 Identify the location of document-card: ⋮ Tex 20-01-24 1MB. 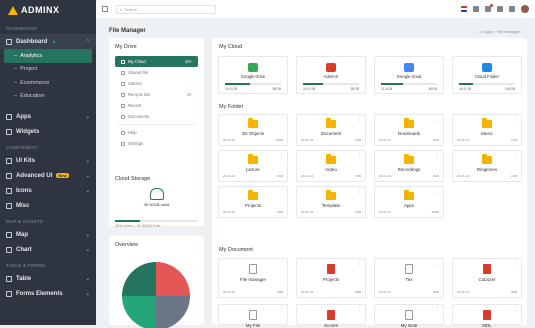
(409, 278).